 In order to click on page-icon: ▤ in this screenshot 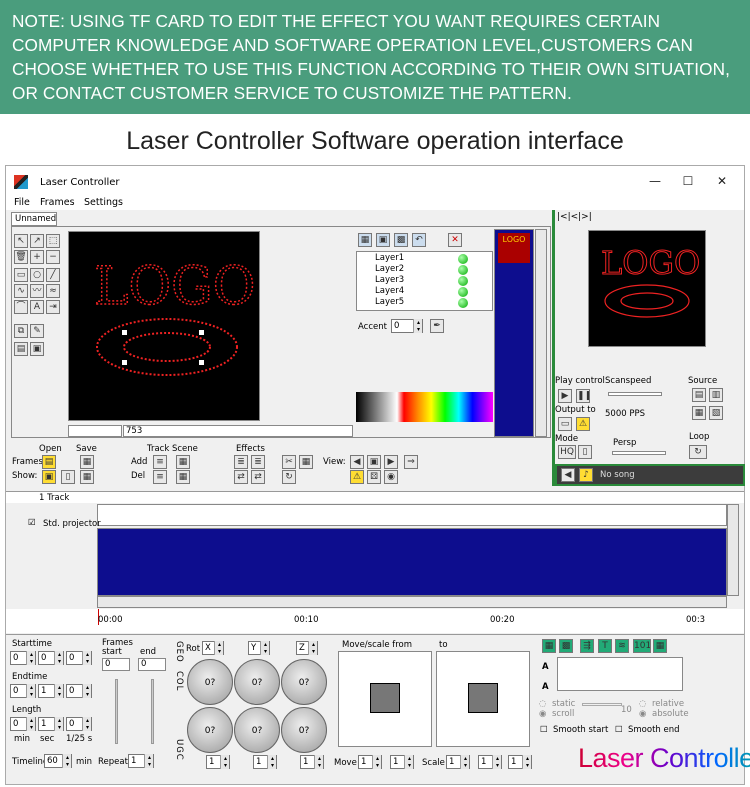, I will do `click(21, 349)`.